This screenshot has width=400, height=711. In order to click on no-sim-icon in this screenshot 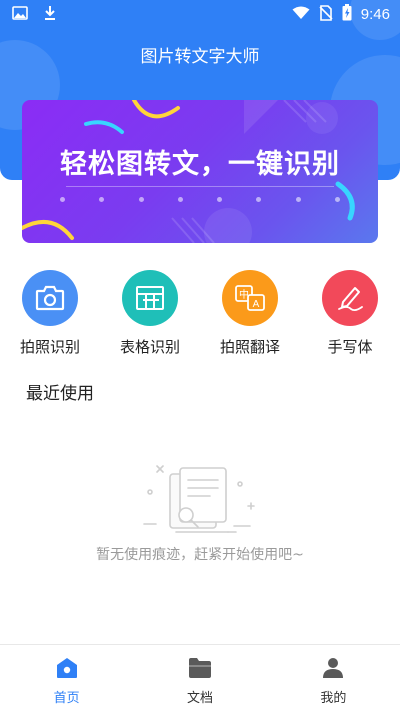, I will do `click(326, 14)`.